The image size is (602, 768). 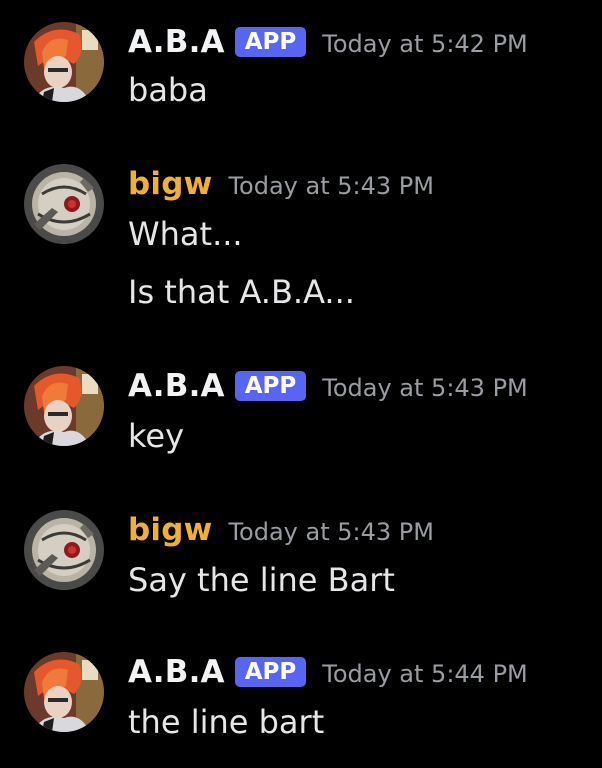 I want to click on message-text: baba, so click(x=168, y=90).